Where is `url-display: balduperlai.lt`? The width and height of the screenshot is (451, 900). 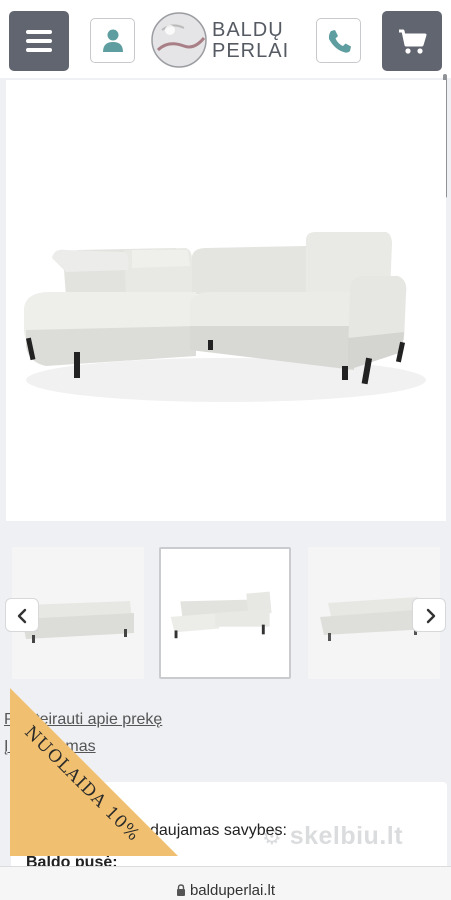 url-display: balduperlai.lt is located at coordinates (225, 890).